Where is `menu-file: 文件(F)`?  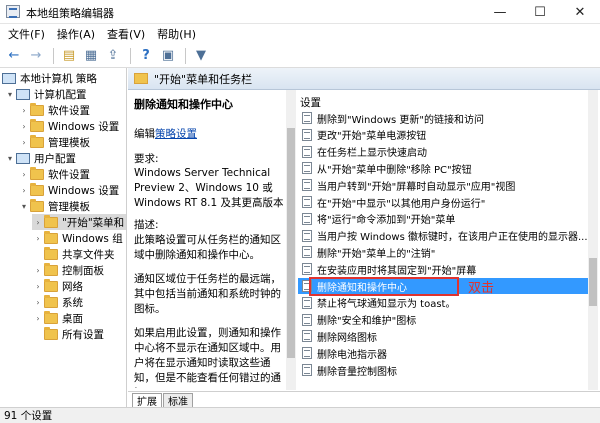
menu-file: 文件(F) is located at coordinates (30, 34).